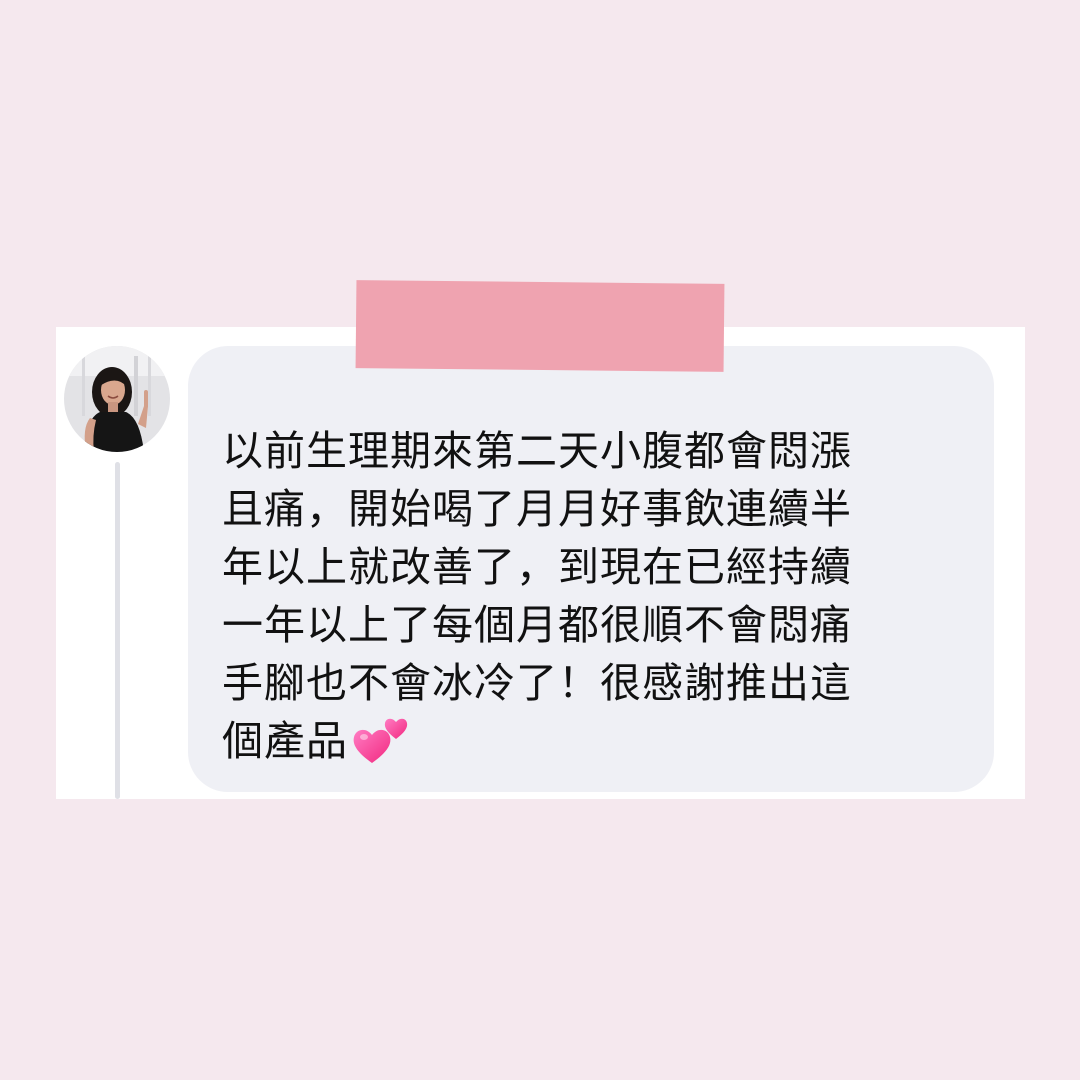  I want to click on message-line: 以前生理期來第二天小腹都會悶漲, so click(537, 451).